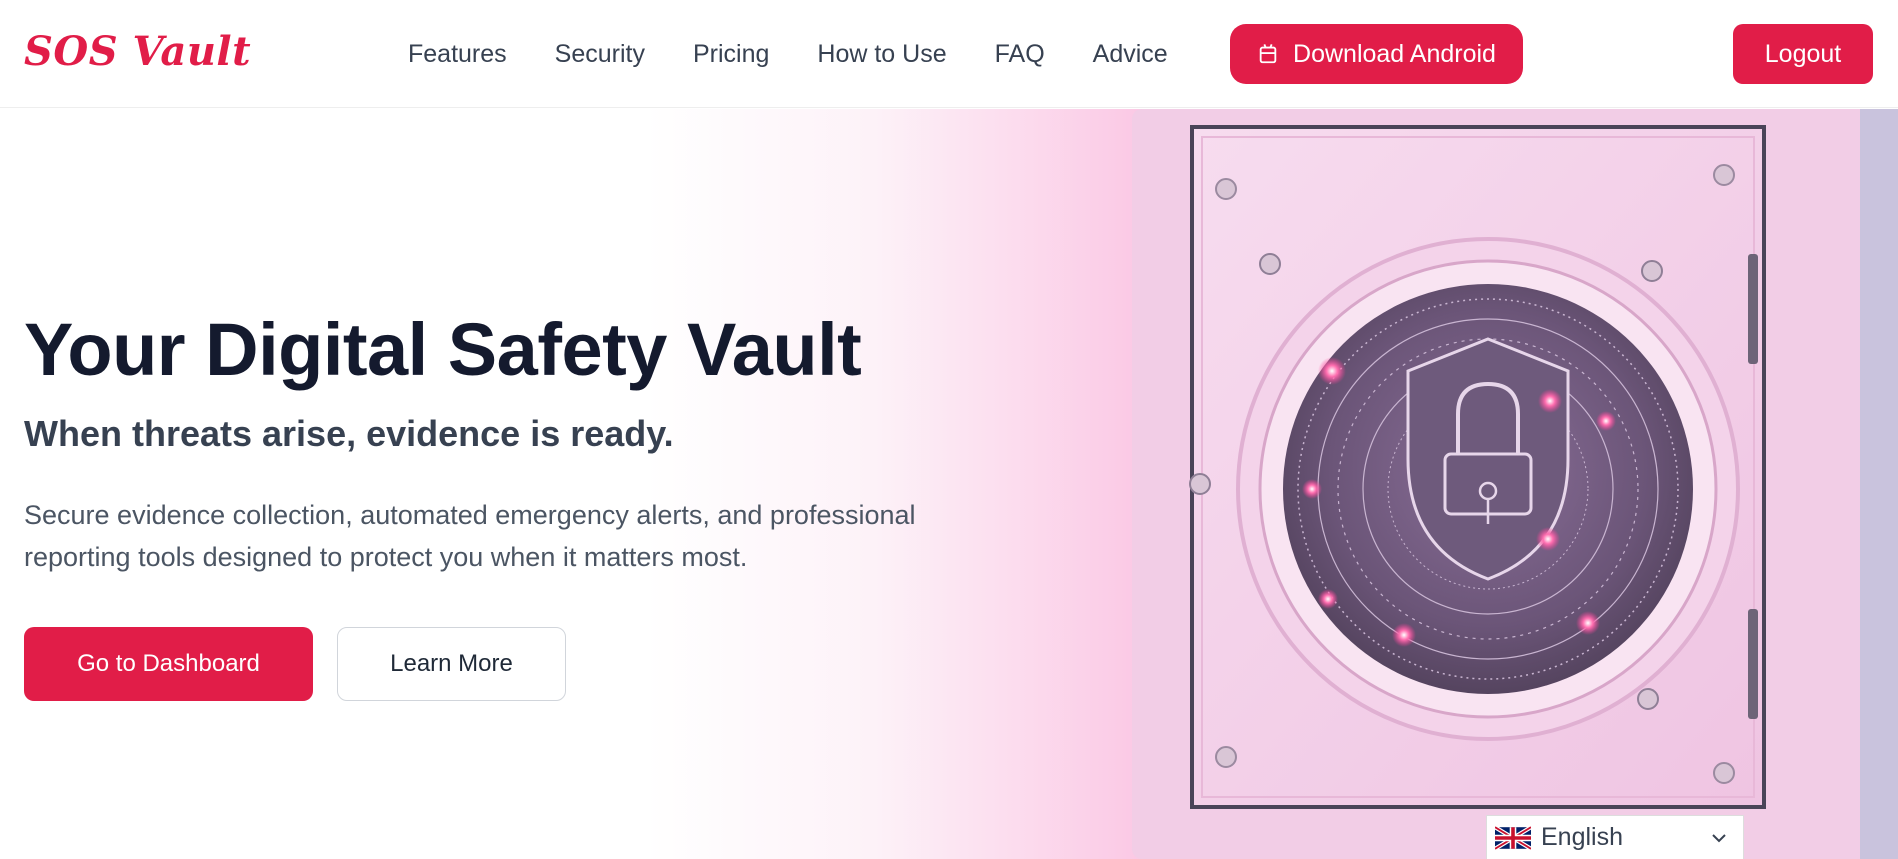 This screenshot has width=1898, height=859. Describe the element at coordinates (1268, 54) in the screenshot. I see `android-icon` at that location.